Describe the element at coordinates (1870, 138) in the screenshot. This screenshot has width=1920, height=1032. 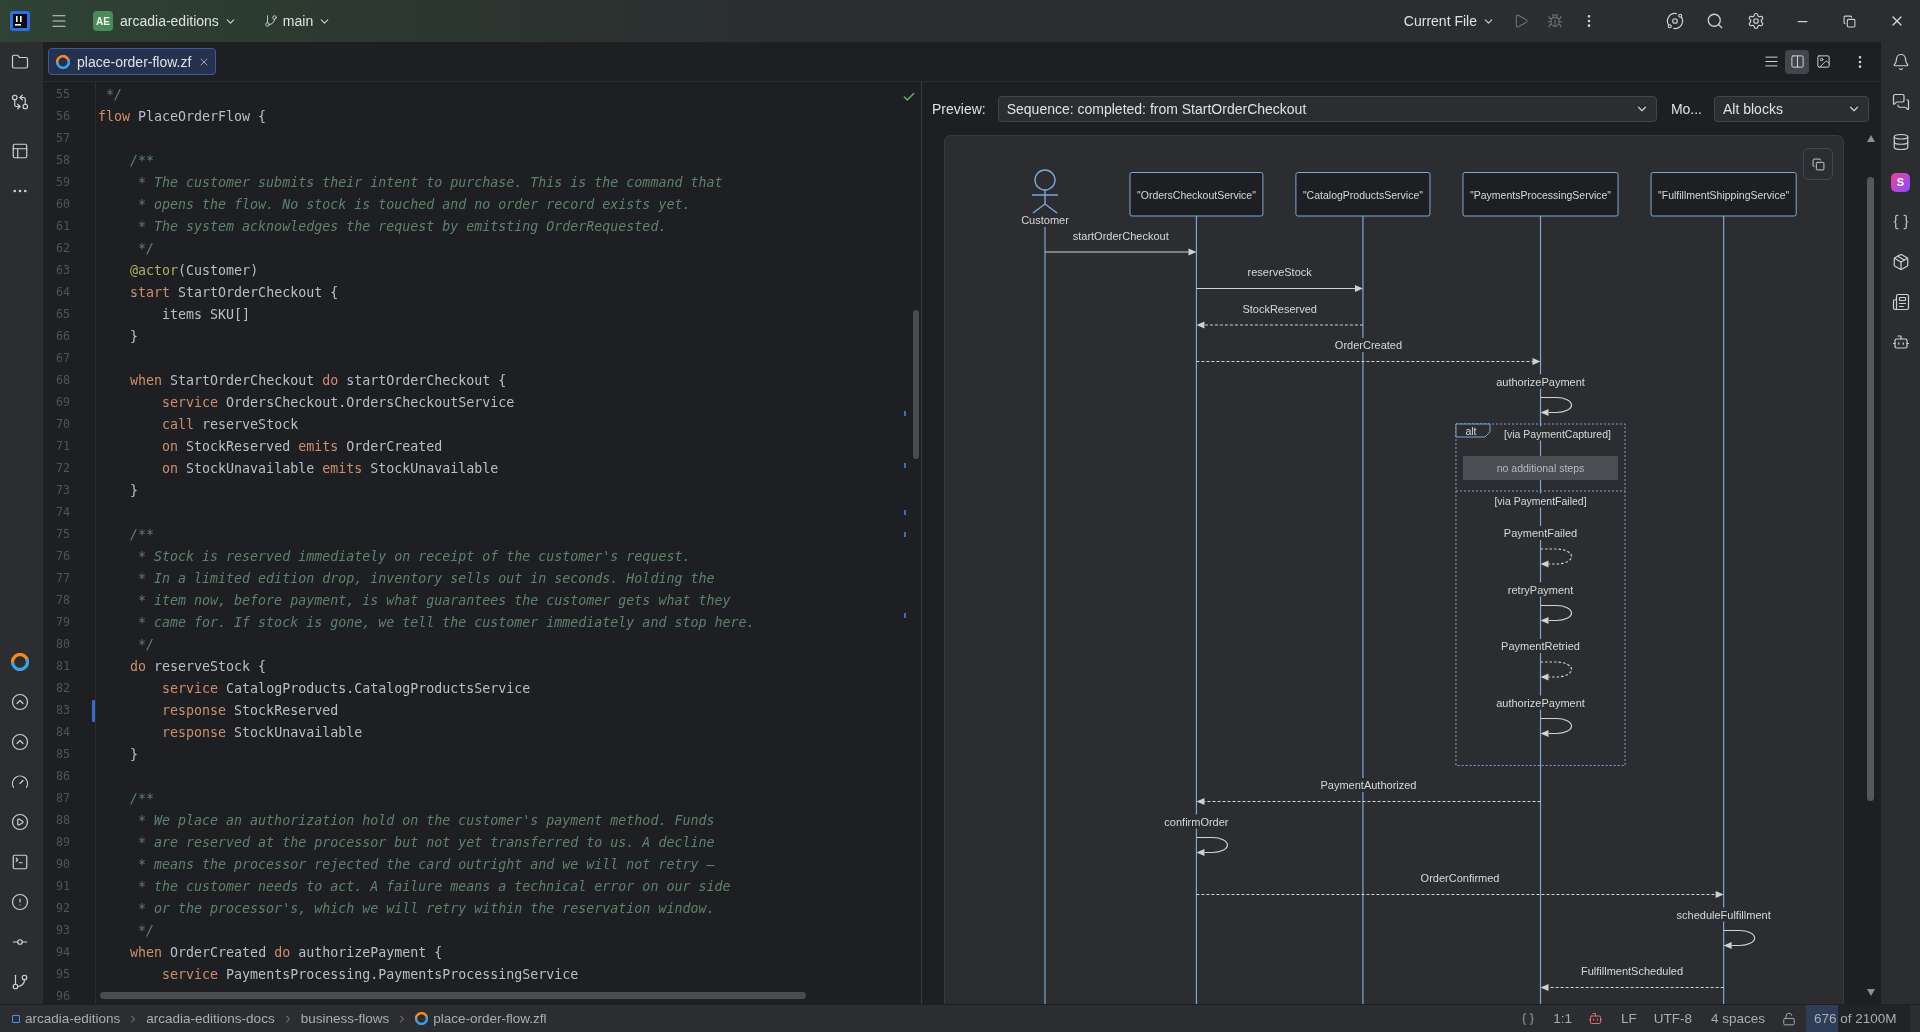
I see `scroll-up-arrow-icon` at that location.